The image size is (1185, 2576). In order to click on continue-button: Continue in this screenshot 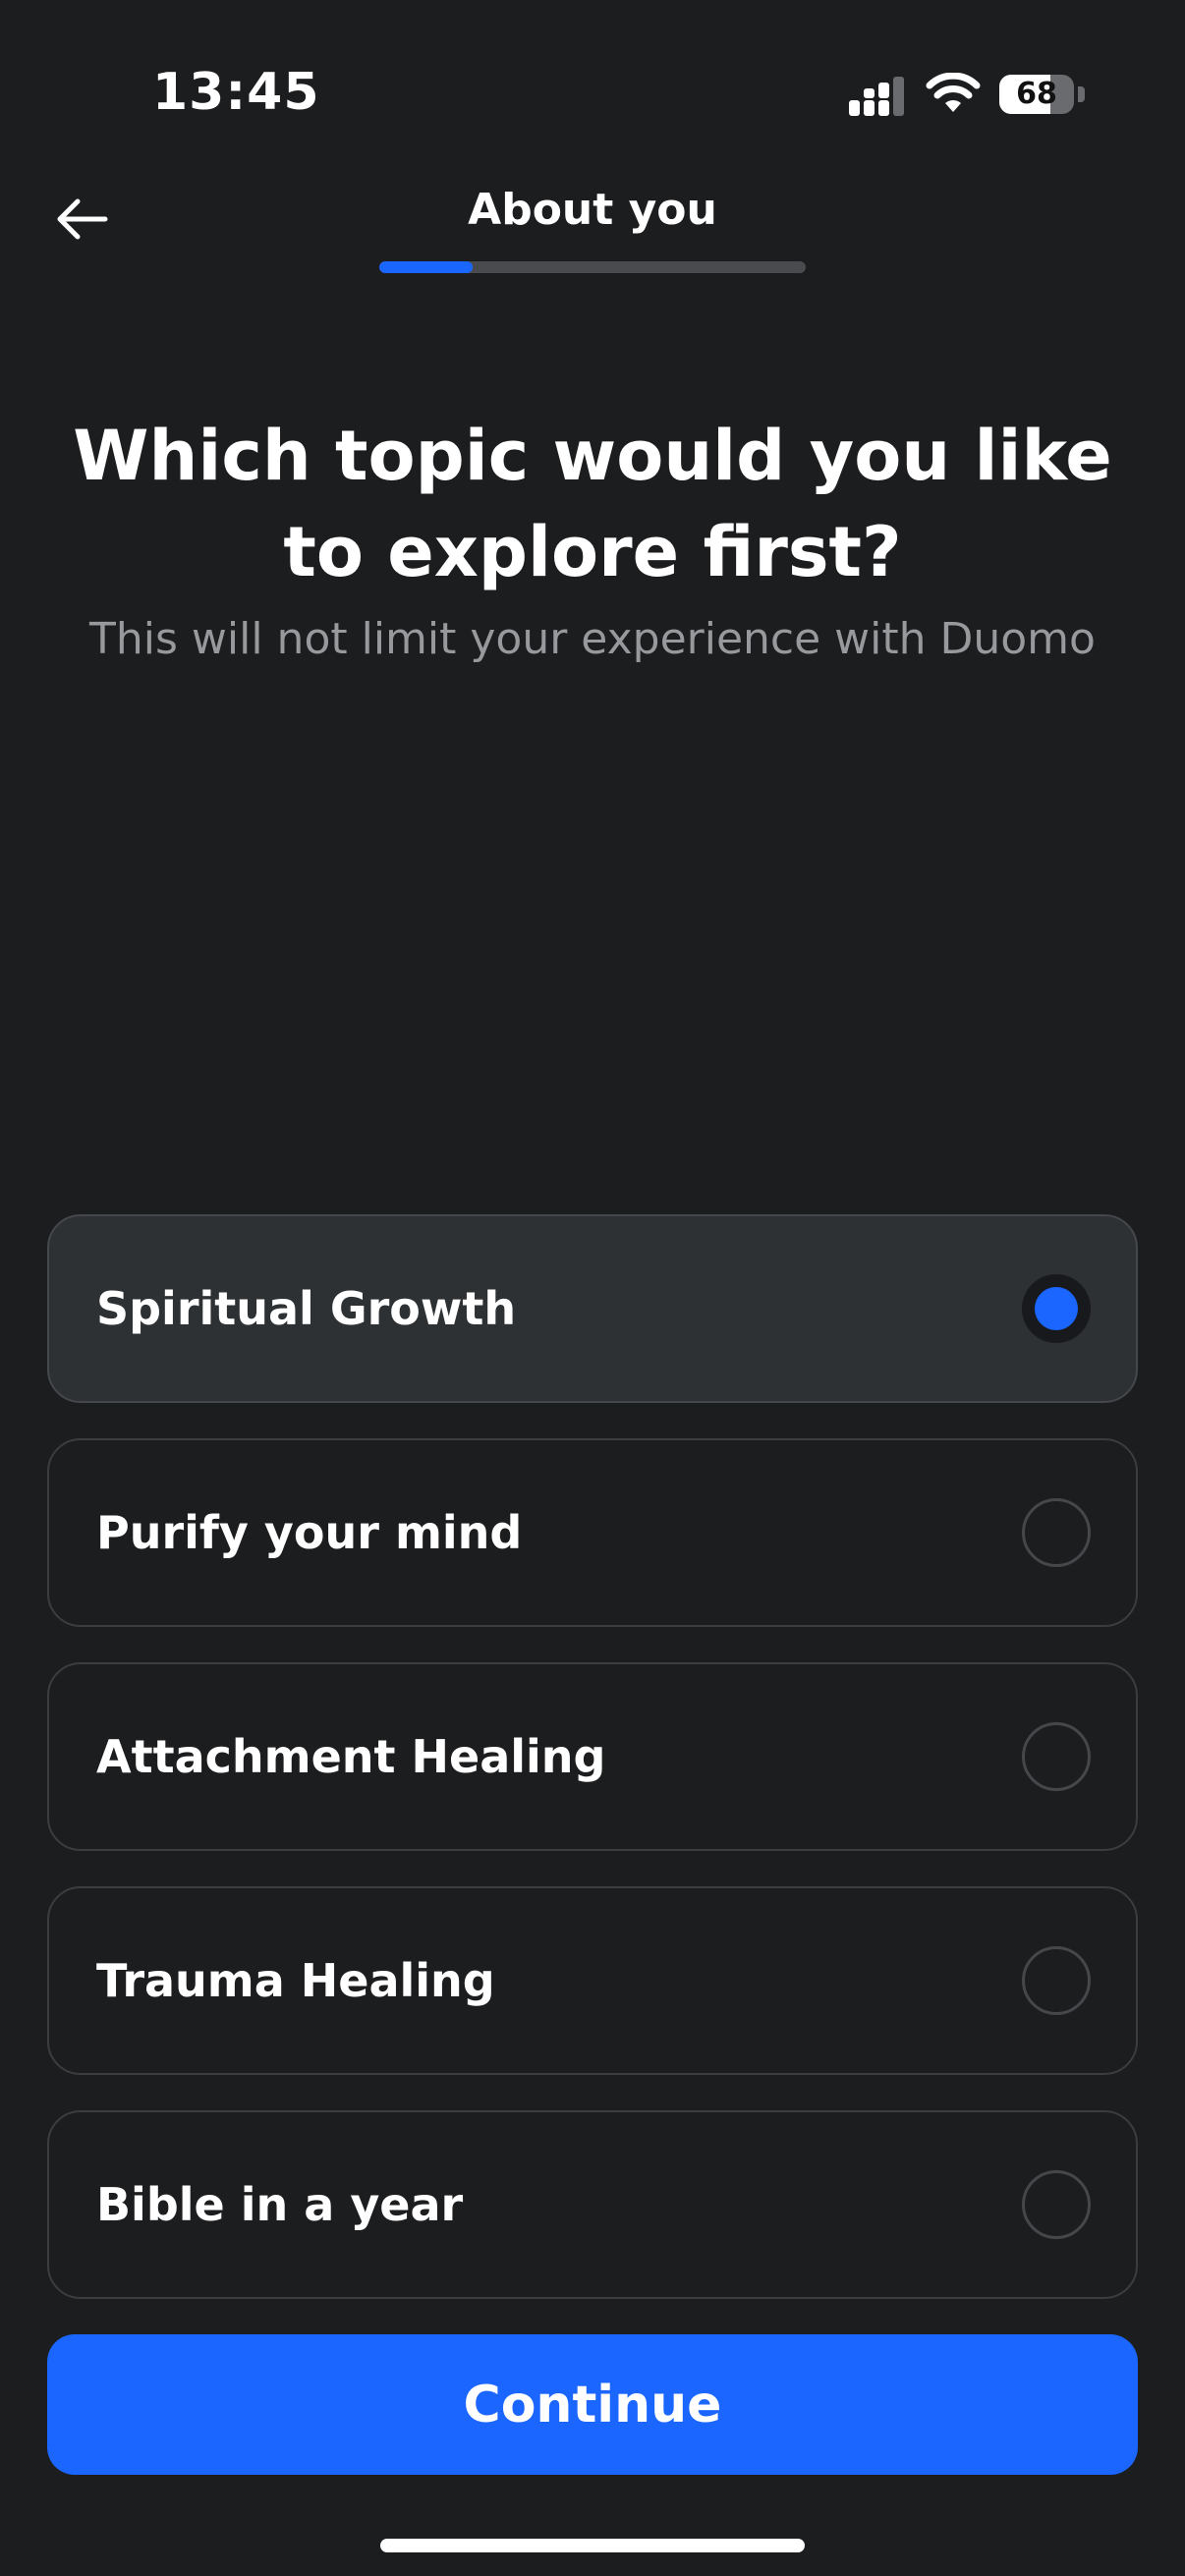, I will do `click(592, 2404)`.